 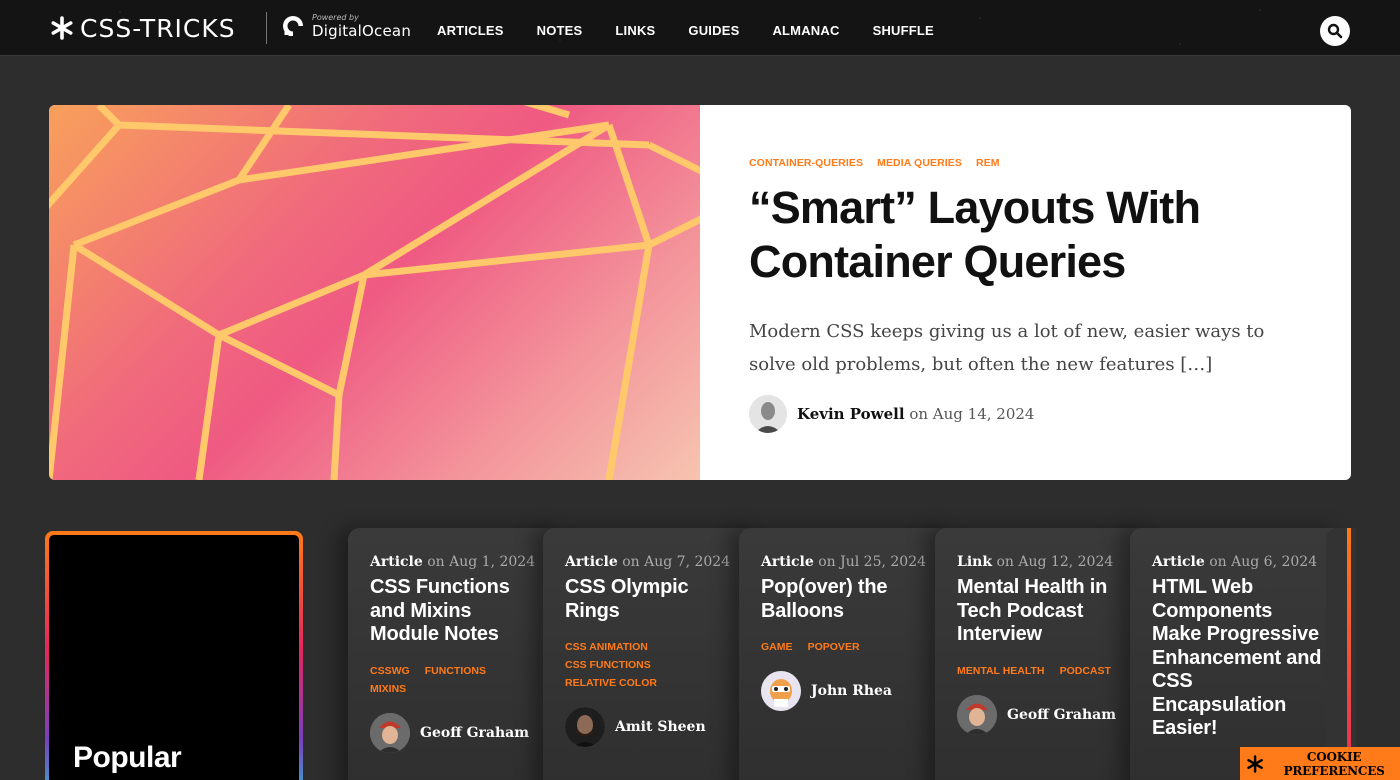 What do you see at coordinates (937, 261) in the screenshot?
I see `title-line: Container Queries` at bounding box center [937, 261].